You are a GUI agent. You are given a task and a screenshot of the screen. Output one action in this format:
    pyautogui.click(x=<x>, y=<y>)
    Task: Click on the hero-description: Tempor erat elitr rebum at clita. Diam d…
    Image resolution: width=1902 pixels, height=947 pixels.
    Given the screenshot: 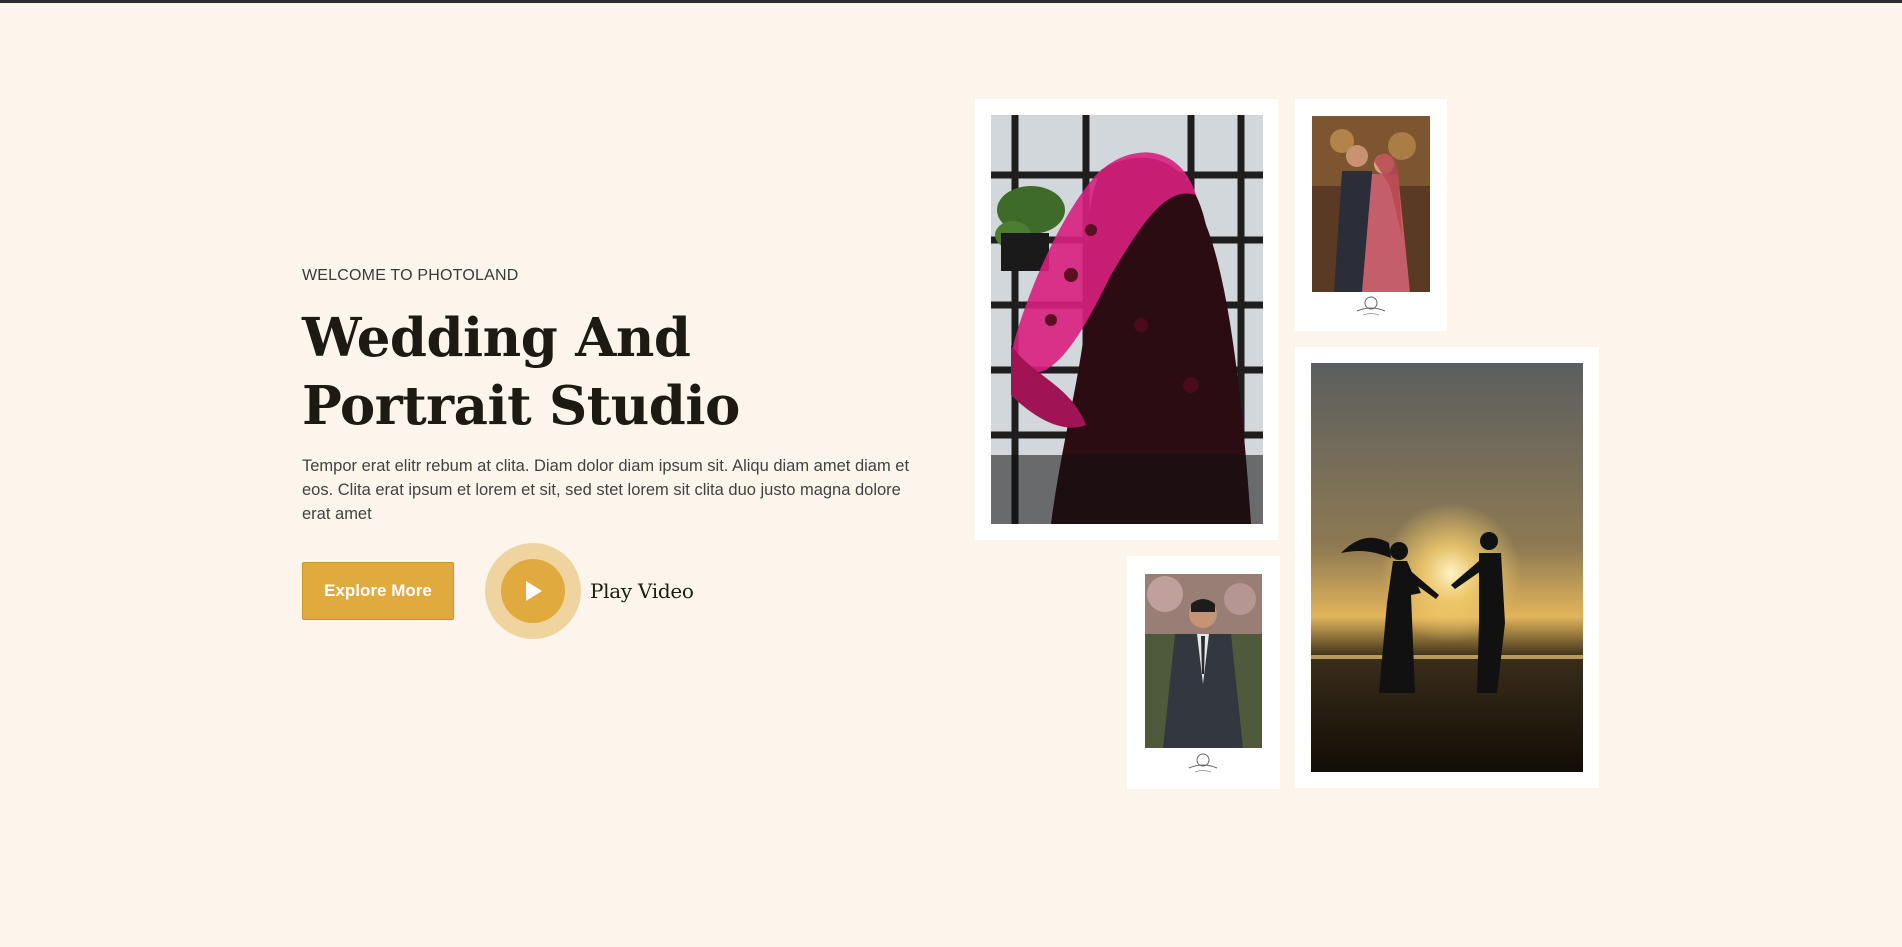 What is the action you would take?
    pyautogui.click(x=606, y=490)
    